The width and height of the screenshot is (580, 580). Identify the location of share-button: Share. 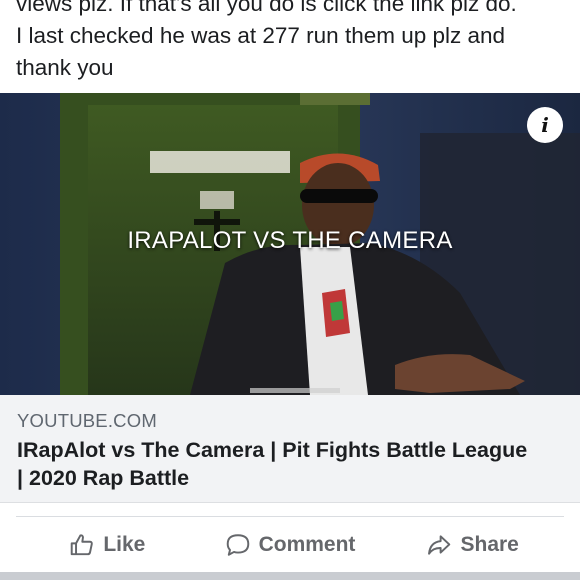
(472, 545).